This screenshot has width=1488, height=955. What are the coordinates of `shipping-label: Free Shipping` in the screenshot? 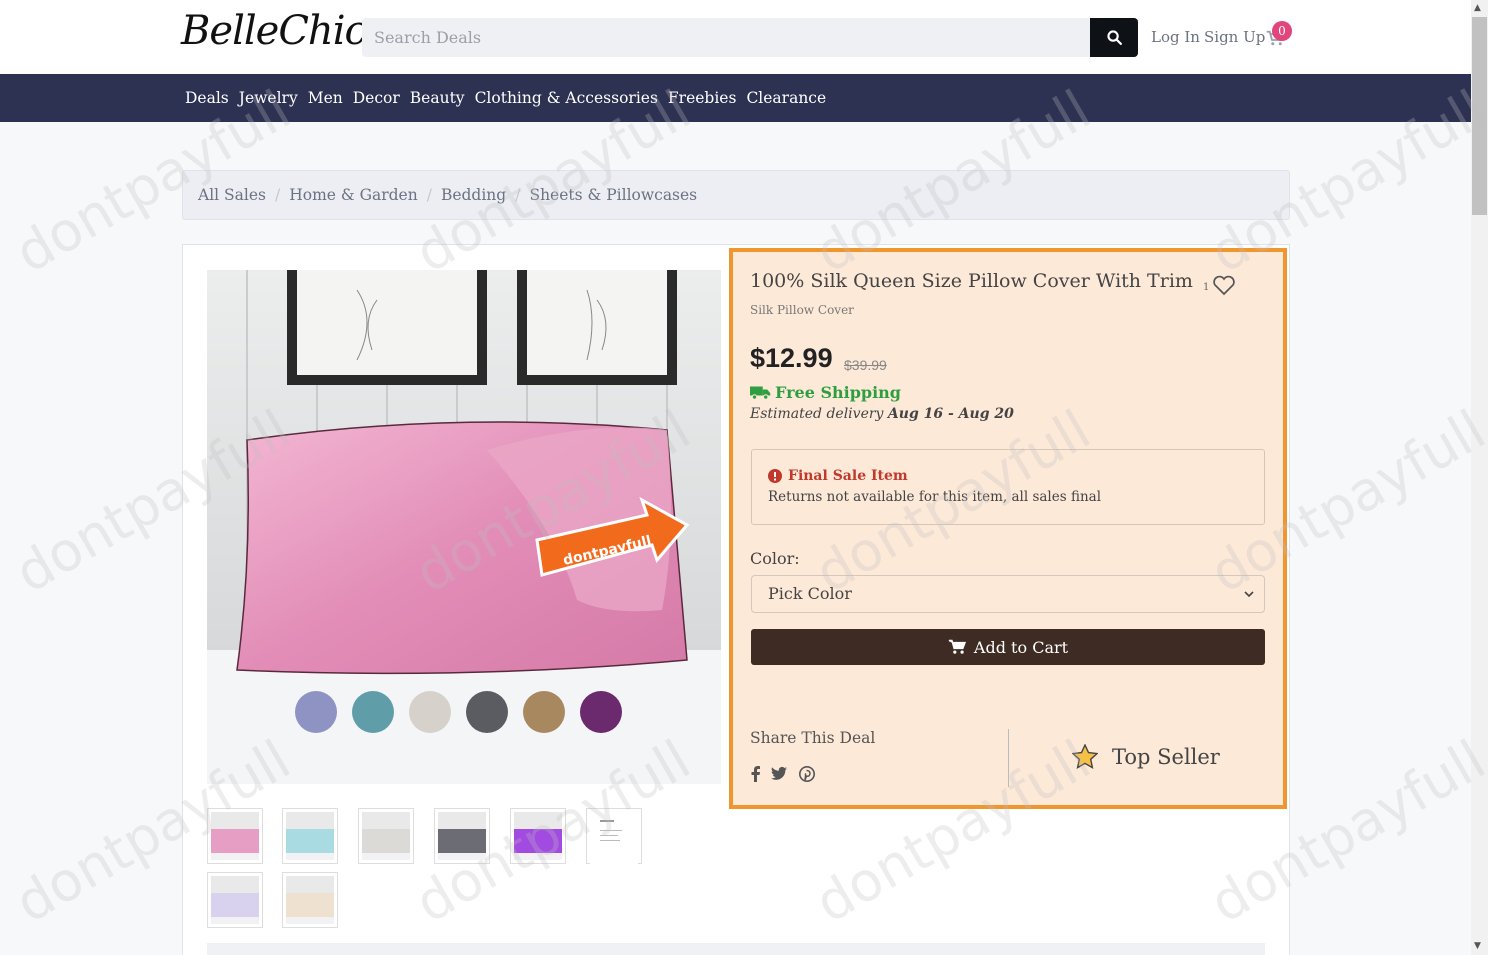 It's located at (838, 392).